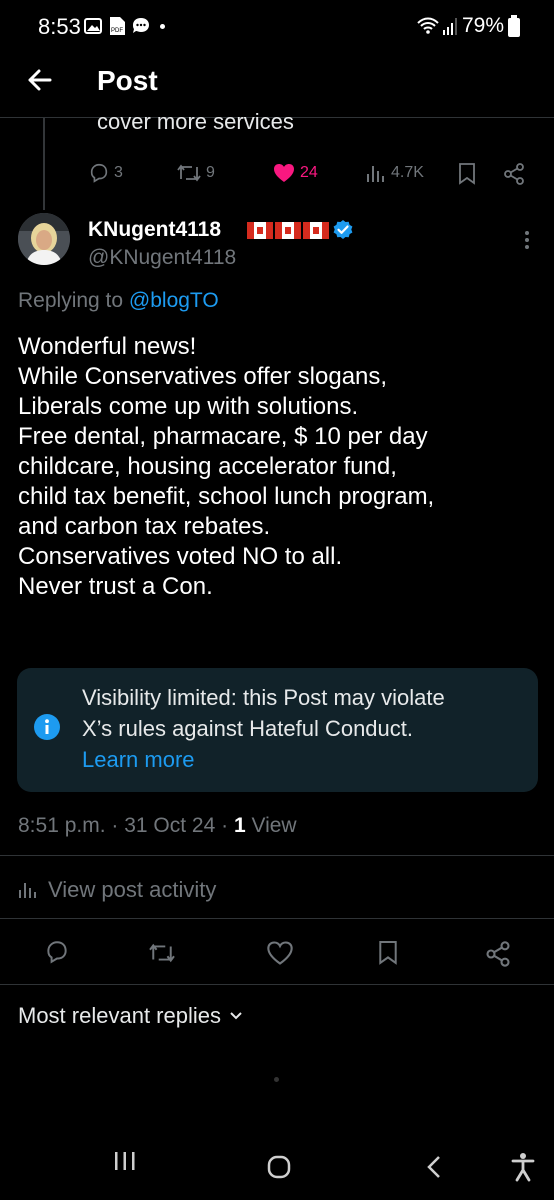  What do you see at coordinates (279, 1167) in the screenshot?
I see `home-icon` at bounding box center [279, 1167].